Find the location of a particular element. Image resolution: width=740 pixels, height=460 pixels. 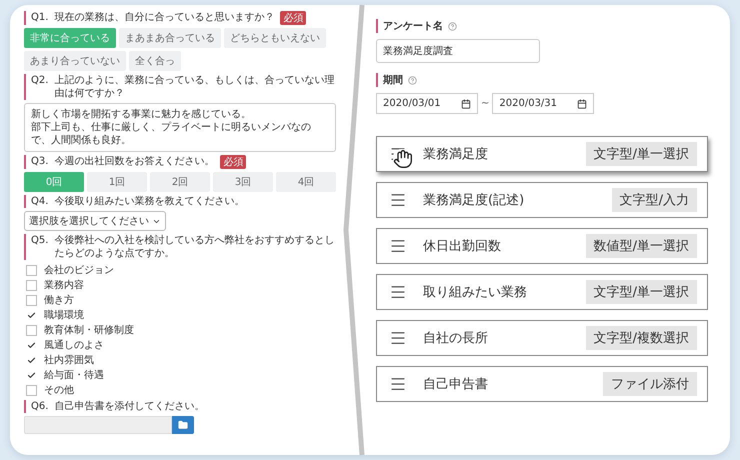

survey-name-field: 業務満足度調査 is located at coordinates (458, 51).